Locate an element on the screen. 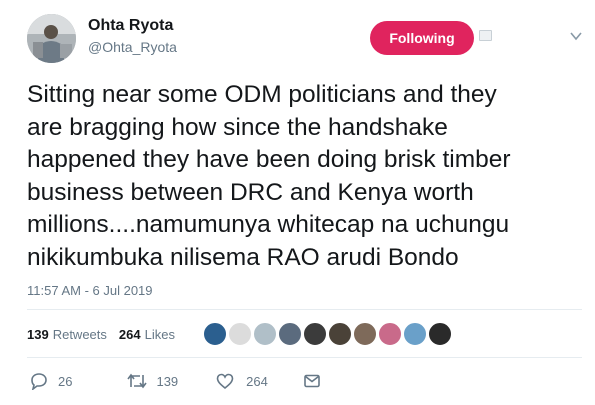  retweet-count: 139 is located at coordinates (167, 381).